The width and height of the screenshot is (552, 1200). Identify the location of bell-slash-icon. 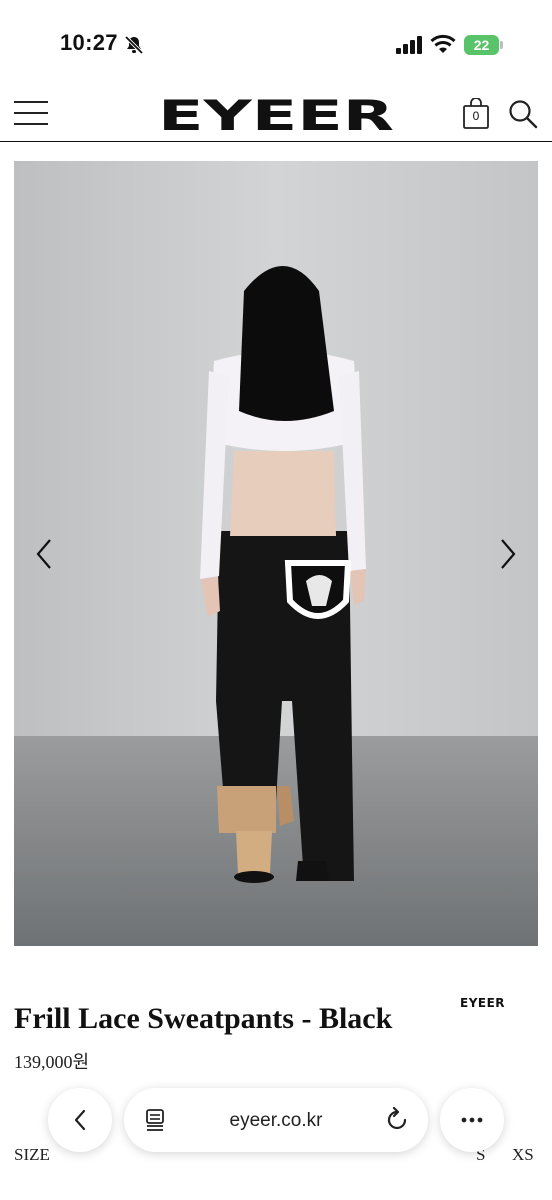
(134, 45).